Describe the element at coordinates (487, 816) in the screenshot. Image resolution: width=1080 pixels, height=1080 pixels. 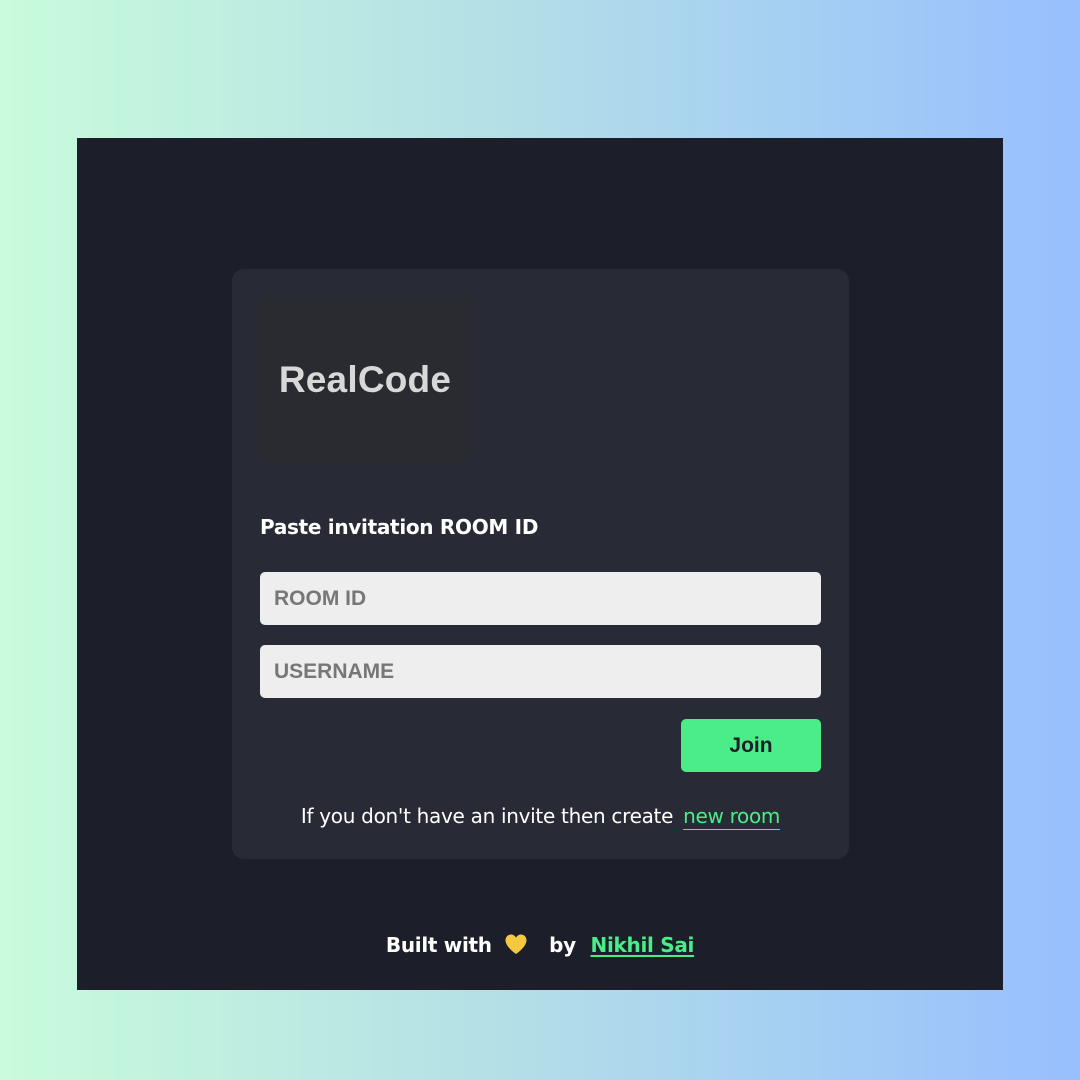
I see `invite-hint-text: If you don't have an invite then create` at that location.